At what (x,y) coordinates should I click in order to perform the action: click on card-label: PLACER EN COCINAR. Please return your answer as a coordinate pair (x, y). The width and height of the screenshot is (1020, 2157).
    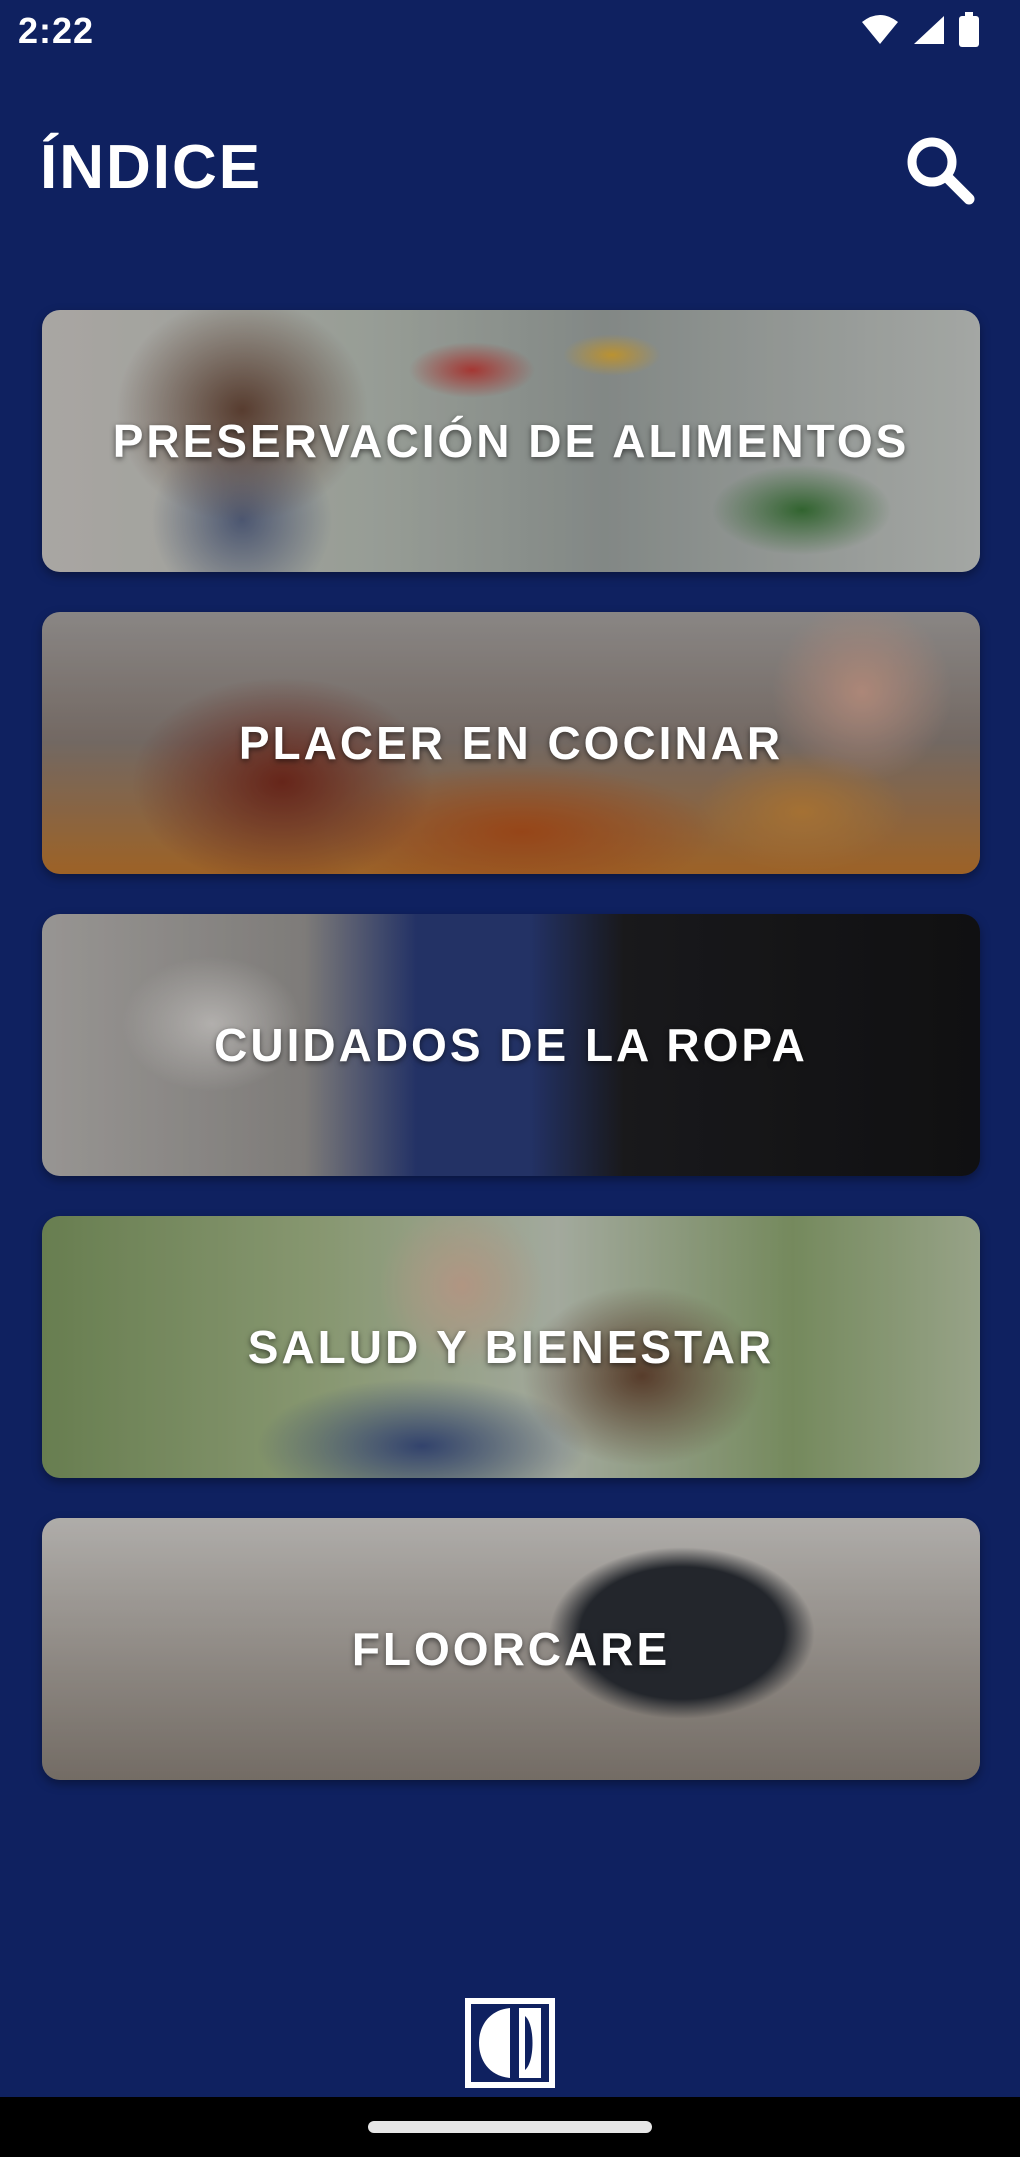
    Looking at the image, I should click on (511, 743).